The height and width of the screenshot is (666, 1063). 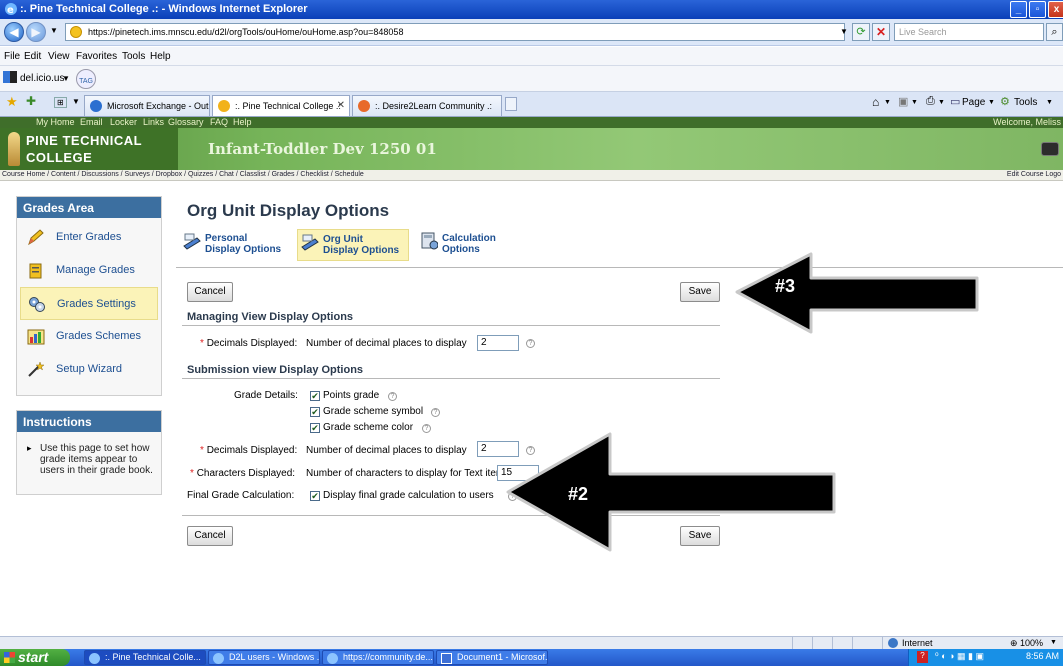 What do you see at coordinates (1027, 122) in the screenshot?
I see `welcome-text: Welcome, Meliss` at bounding box center [1027, 122].